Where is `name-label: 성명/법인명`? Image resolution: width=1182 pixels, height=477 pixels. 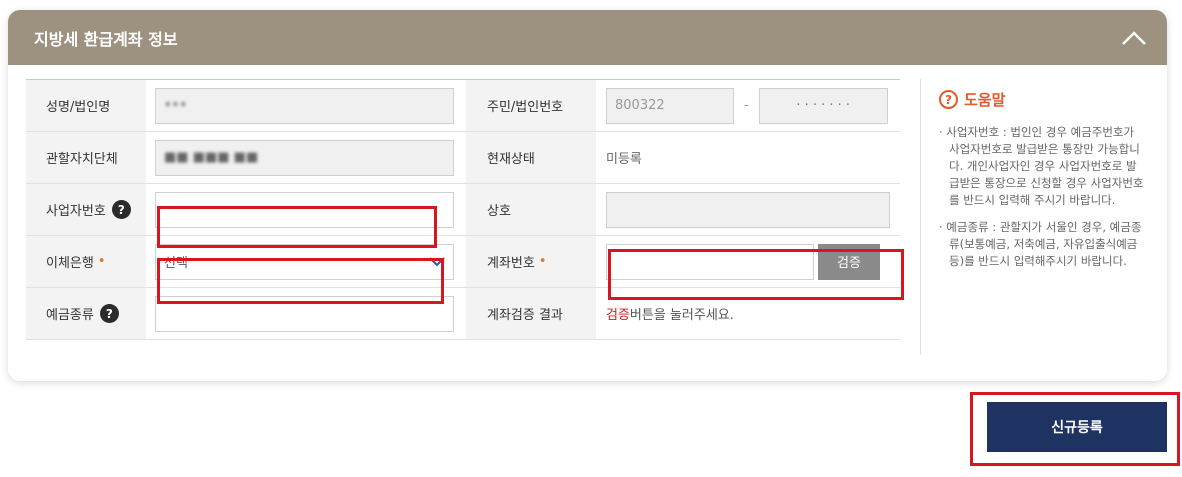
name-label: 성명/법인명 is located at coordinates (86, 105).